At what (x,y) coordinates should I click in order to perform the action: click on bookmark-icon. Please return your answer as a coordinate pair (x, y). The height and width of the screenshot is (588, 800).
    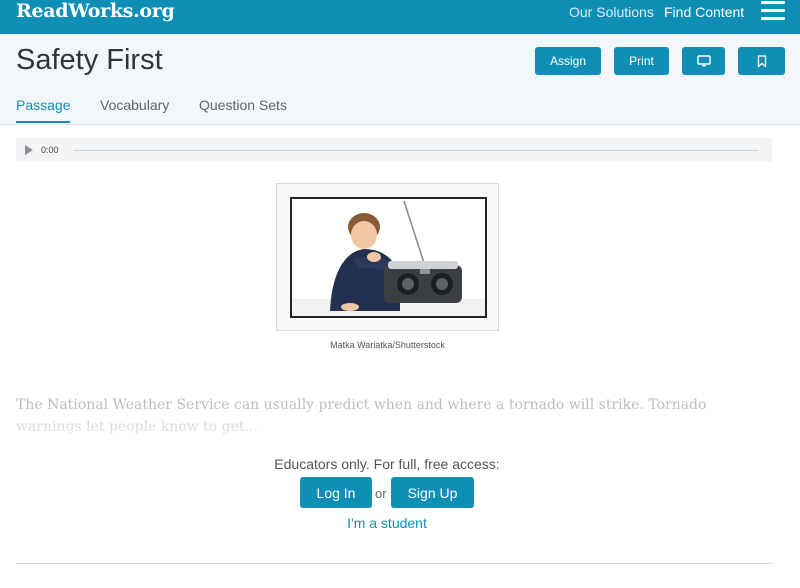
    Looking at the image, I should click on (761, 61).